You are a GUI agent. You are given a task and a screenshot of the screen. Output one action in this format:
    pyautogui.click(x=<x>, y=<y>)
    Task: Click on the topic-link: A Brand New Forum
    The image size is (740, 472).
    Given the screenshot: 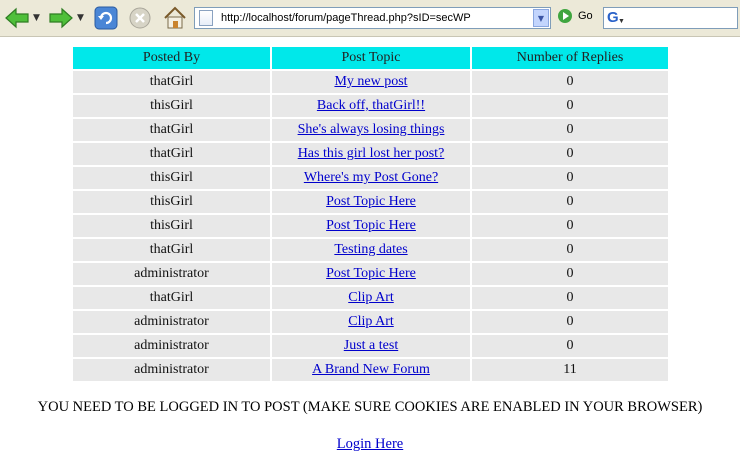 What is the action you would take?
    pyautogui.click(x=371, y=369)
    